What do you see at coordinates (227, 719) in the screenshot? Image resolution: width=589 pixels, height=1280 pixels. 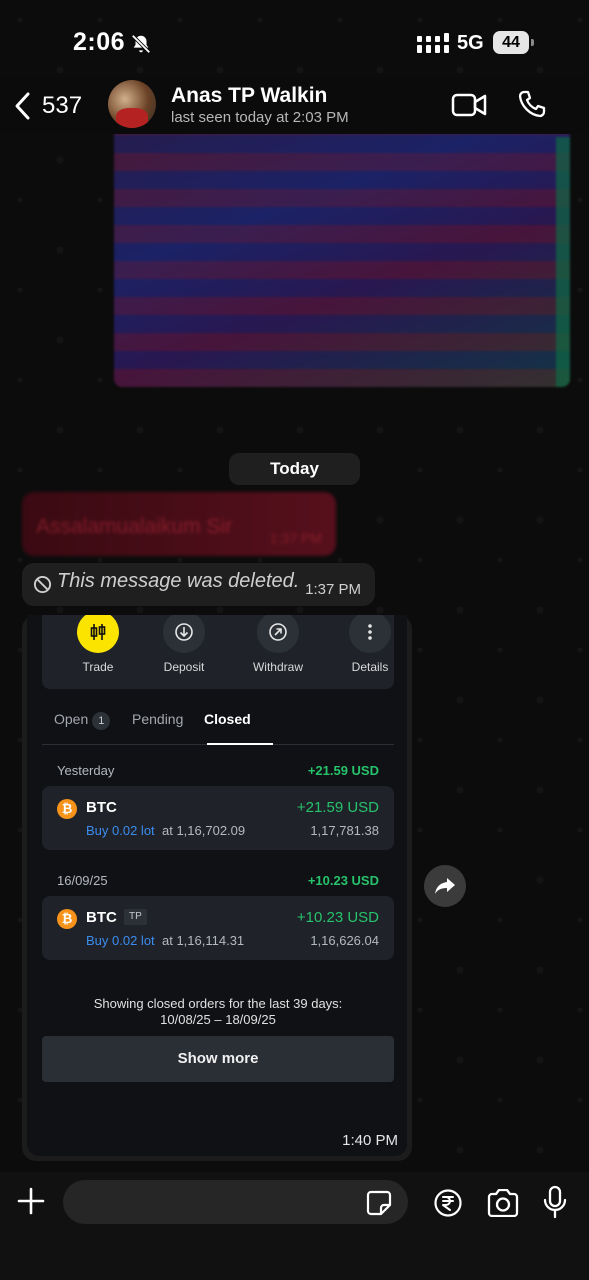 I see `tab-closed: Closed` at bounding box center [227, 719].